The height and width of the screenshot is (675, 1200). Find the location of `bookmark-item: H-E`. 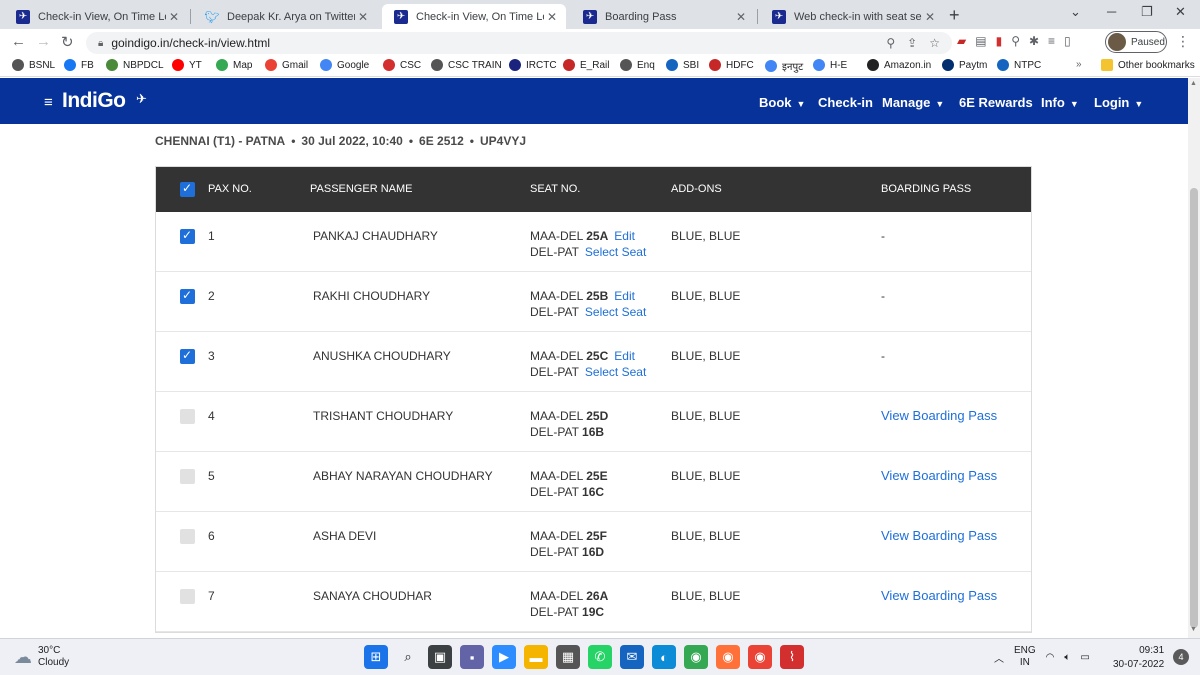

bookmark-item: H-E is located at coordinates (830, 65).